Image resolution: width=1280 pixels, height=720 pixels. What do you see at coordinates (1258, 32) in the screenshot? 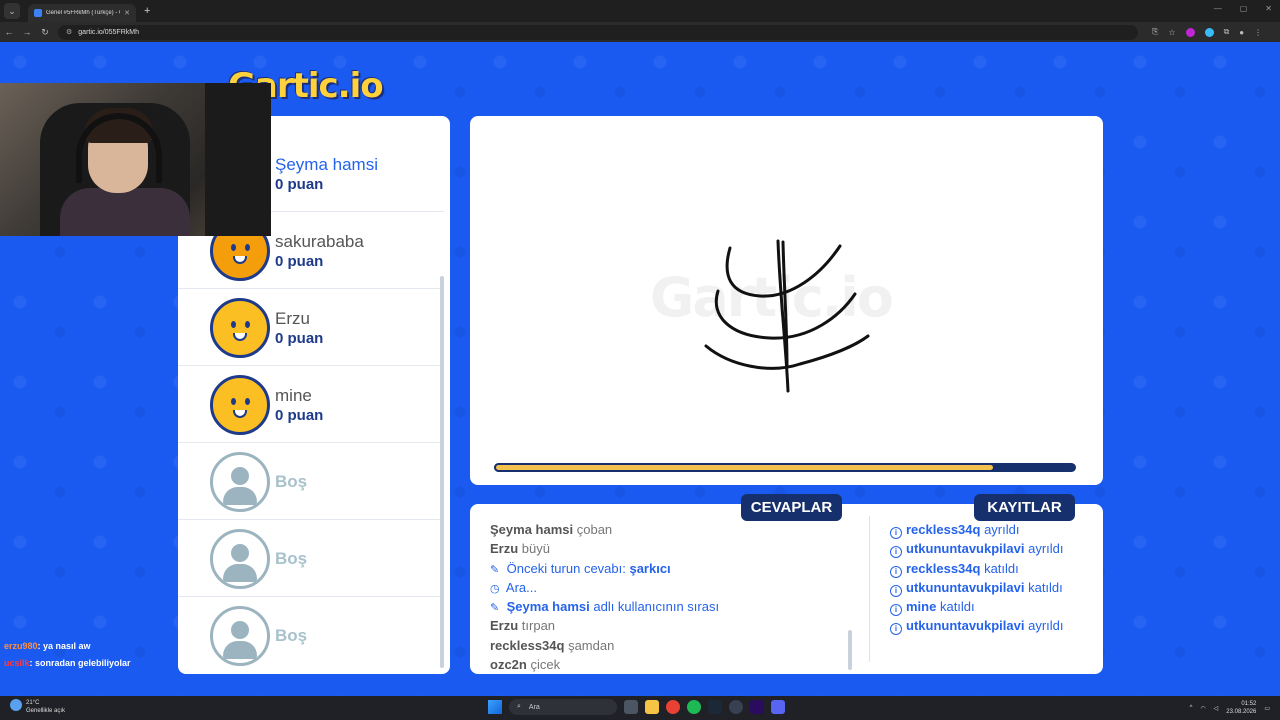
I see `menu-icon: ⋮` at bounding box center [1258, 32].